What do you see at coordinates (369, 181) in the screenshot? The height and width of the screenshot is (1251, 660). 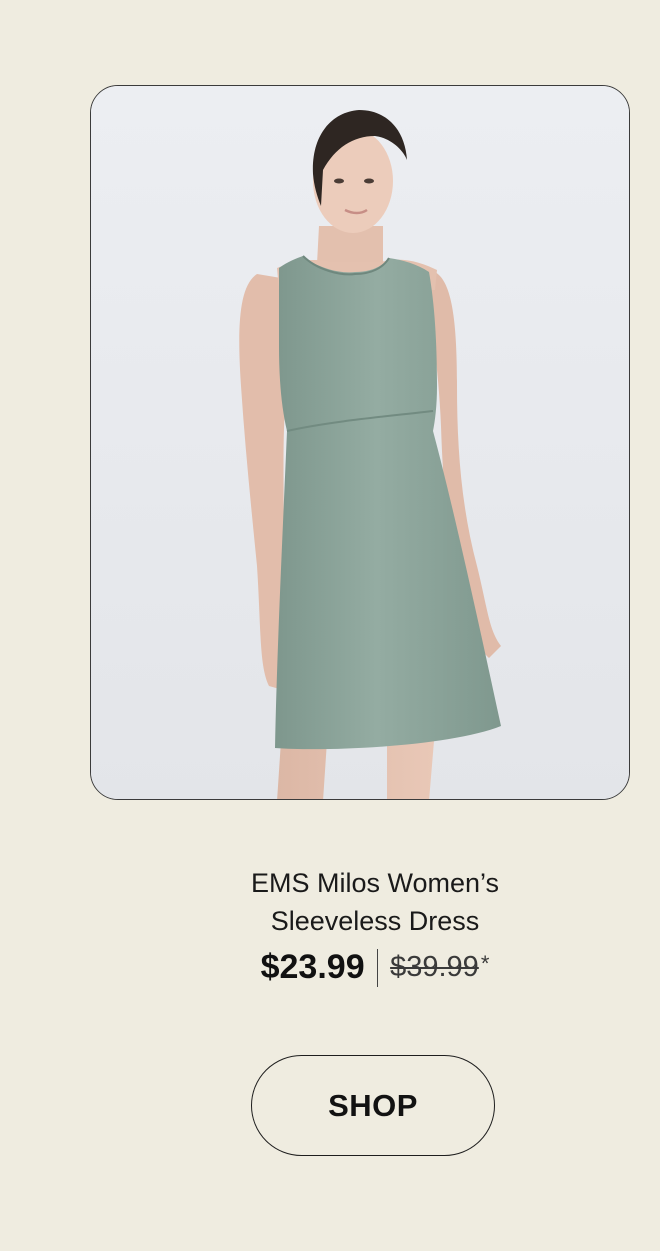 I see `model-eye-right` at bounding box center [369, 181].